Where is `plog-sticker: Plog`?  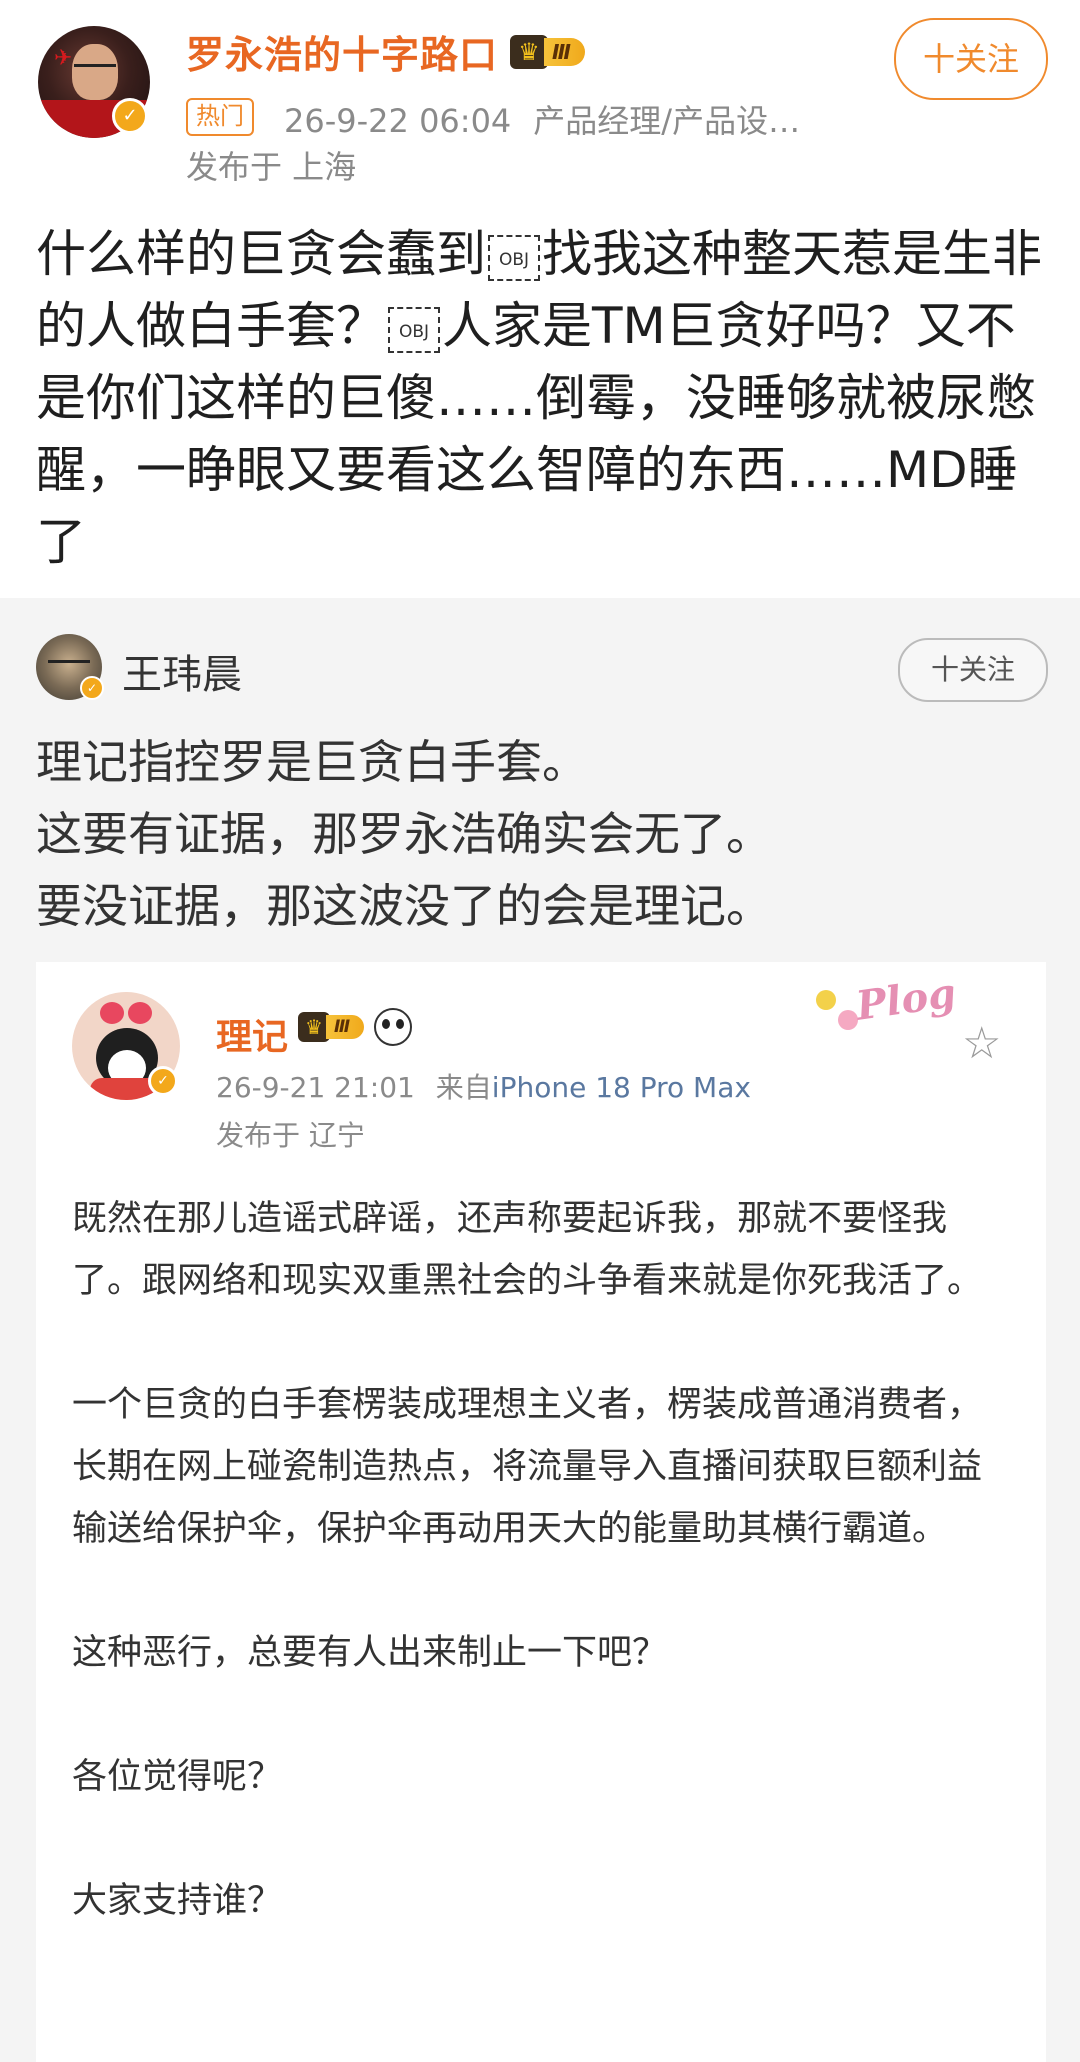 plog-sticker: Plog is located at coordinates (891, 1009).